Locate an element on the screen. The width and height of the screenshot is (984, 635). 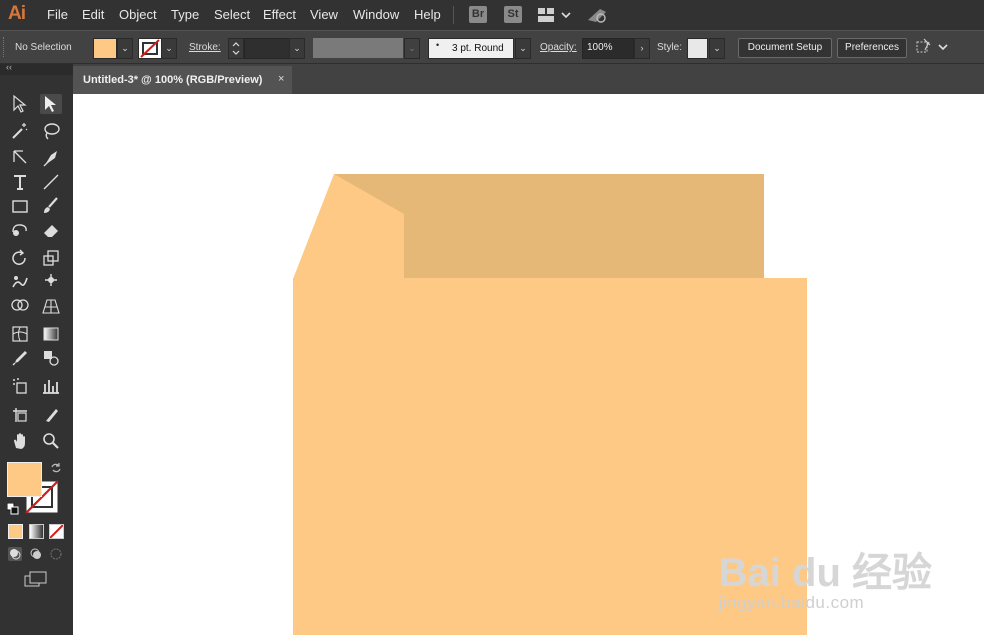
opacity-label: Opacity: is located at coordinates (558, 47).